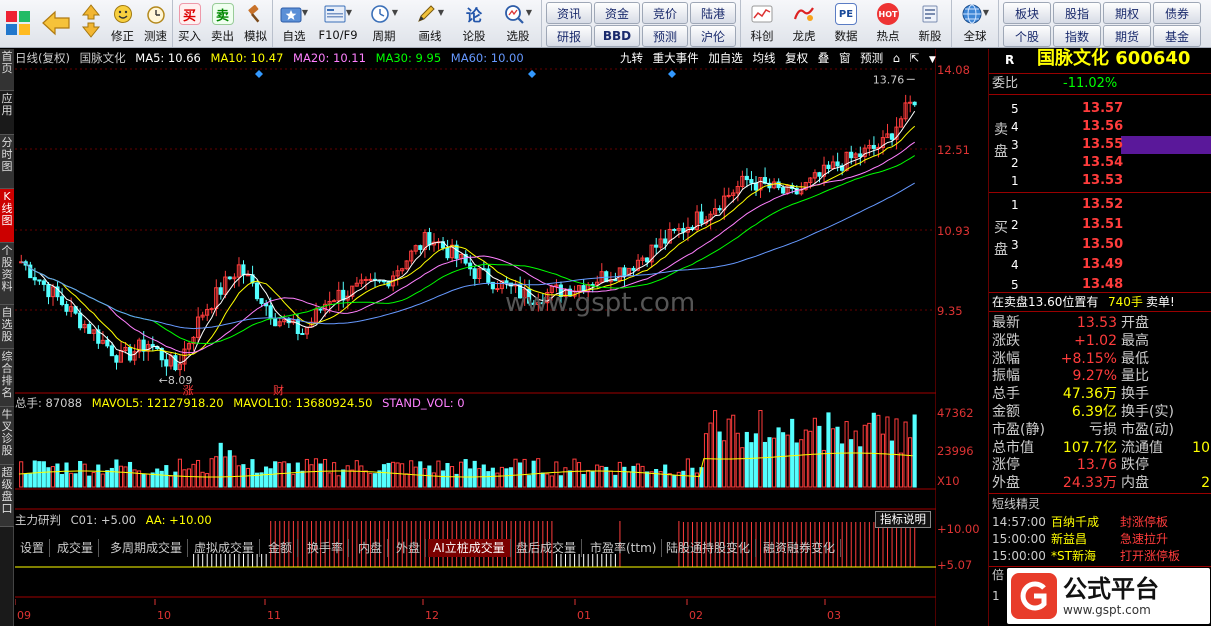 This screenshot has width=1211, height=626. What do you see at coordinates (1077, 13) in the screenshot?
I see `market-button: 股指` at bounding box center [1077, 13].